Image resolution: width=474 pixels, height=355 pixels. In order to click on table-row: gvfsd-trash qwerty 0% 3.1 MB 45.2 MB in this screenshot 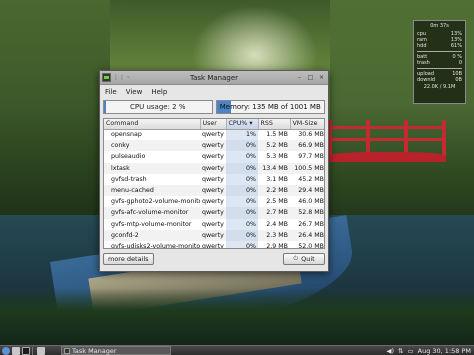, I will do `click(214, 179)`.